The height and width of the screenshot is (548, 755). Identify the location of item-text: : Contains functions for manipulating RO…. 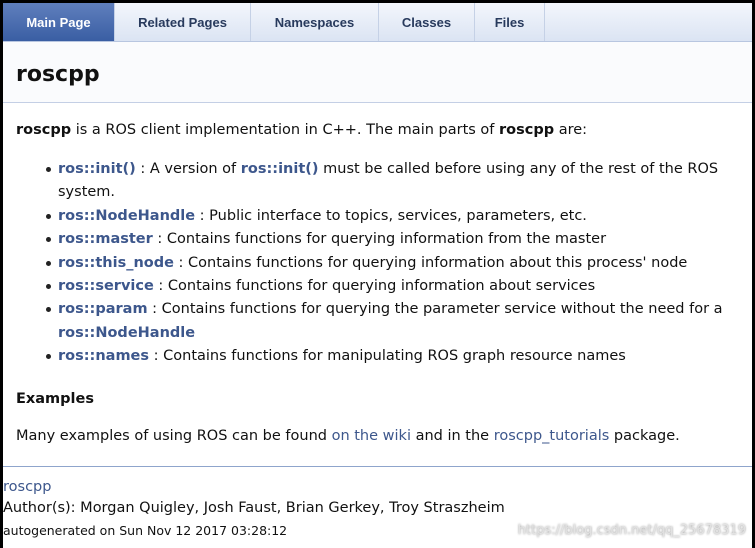
(387, 356).